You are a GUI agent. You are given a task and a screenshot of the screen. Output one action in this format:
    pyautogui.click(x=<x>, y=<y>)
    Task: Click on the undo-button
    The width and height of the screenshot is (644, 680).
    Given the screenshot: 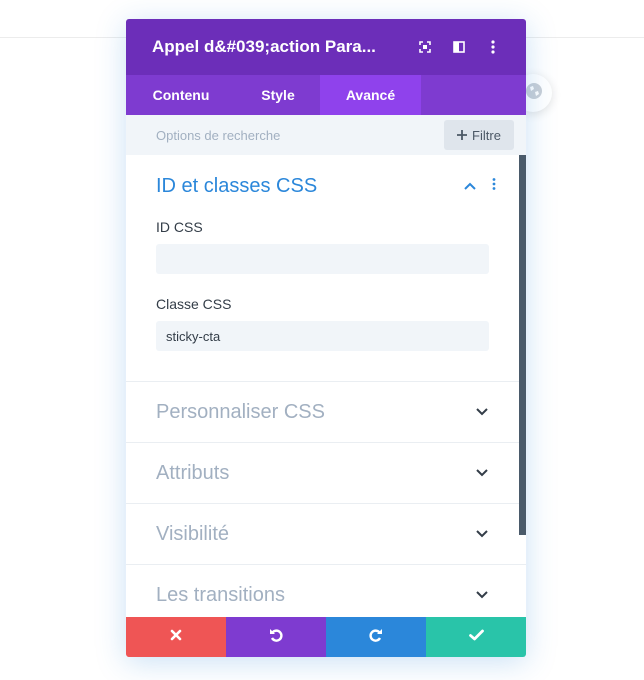 What is the action you would take?
    pyautogui.click(x=276, y=637)
    